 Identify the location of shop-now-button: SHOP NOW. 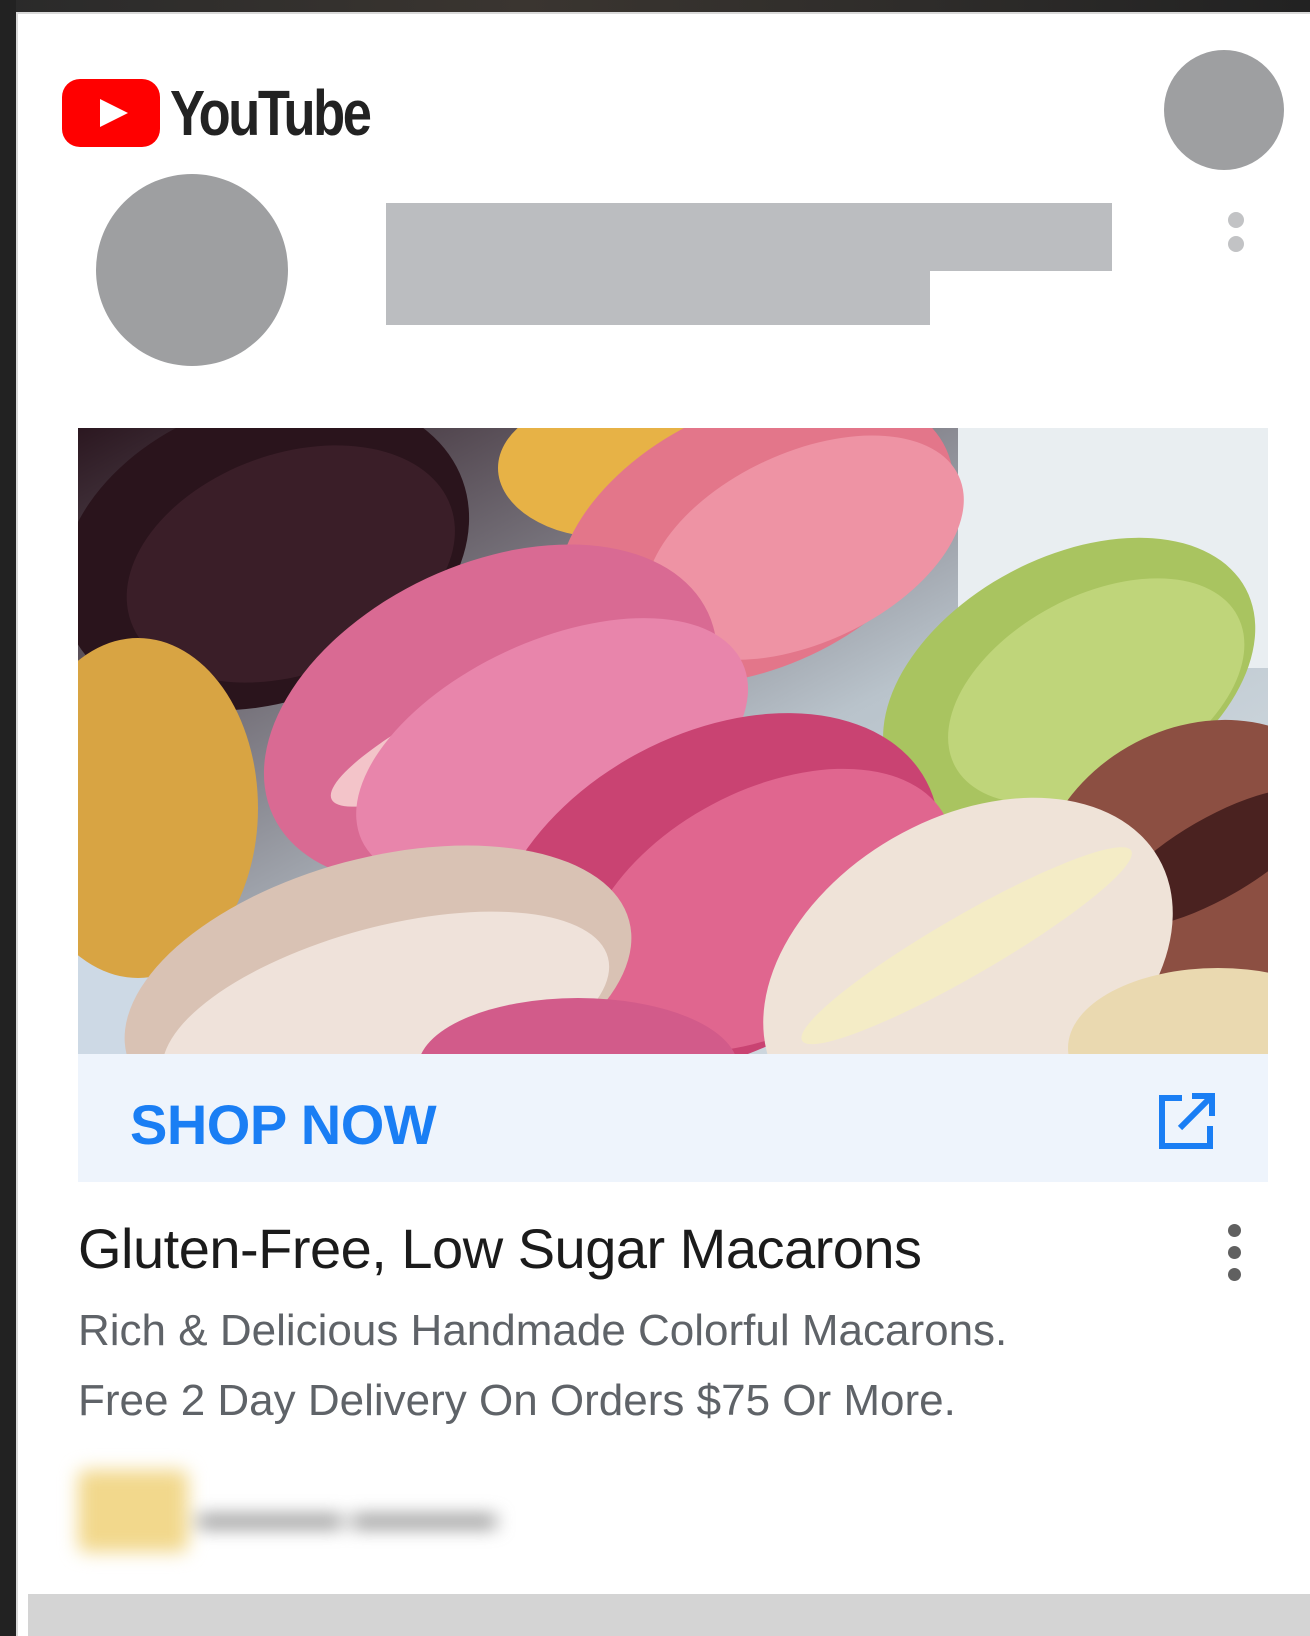
(673, 1118).